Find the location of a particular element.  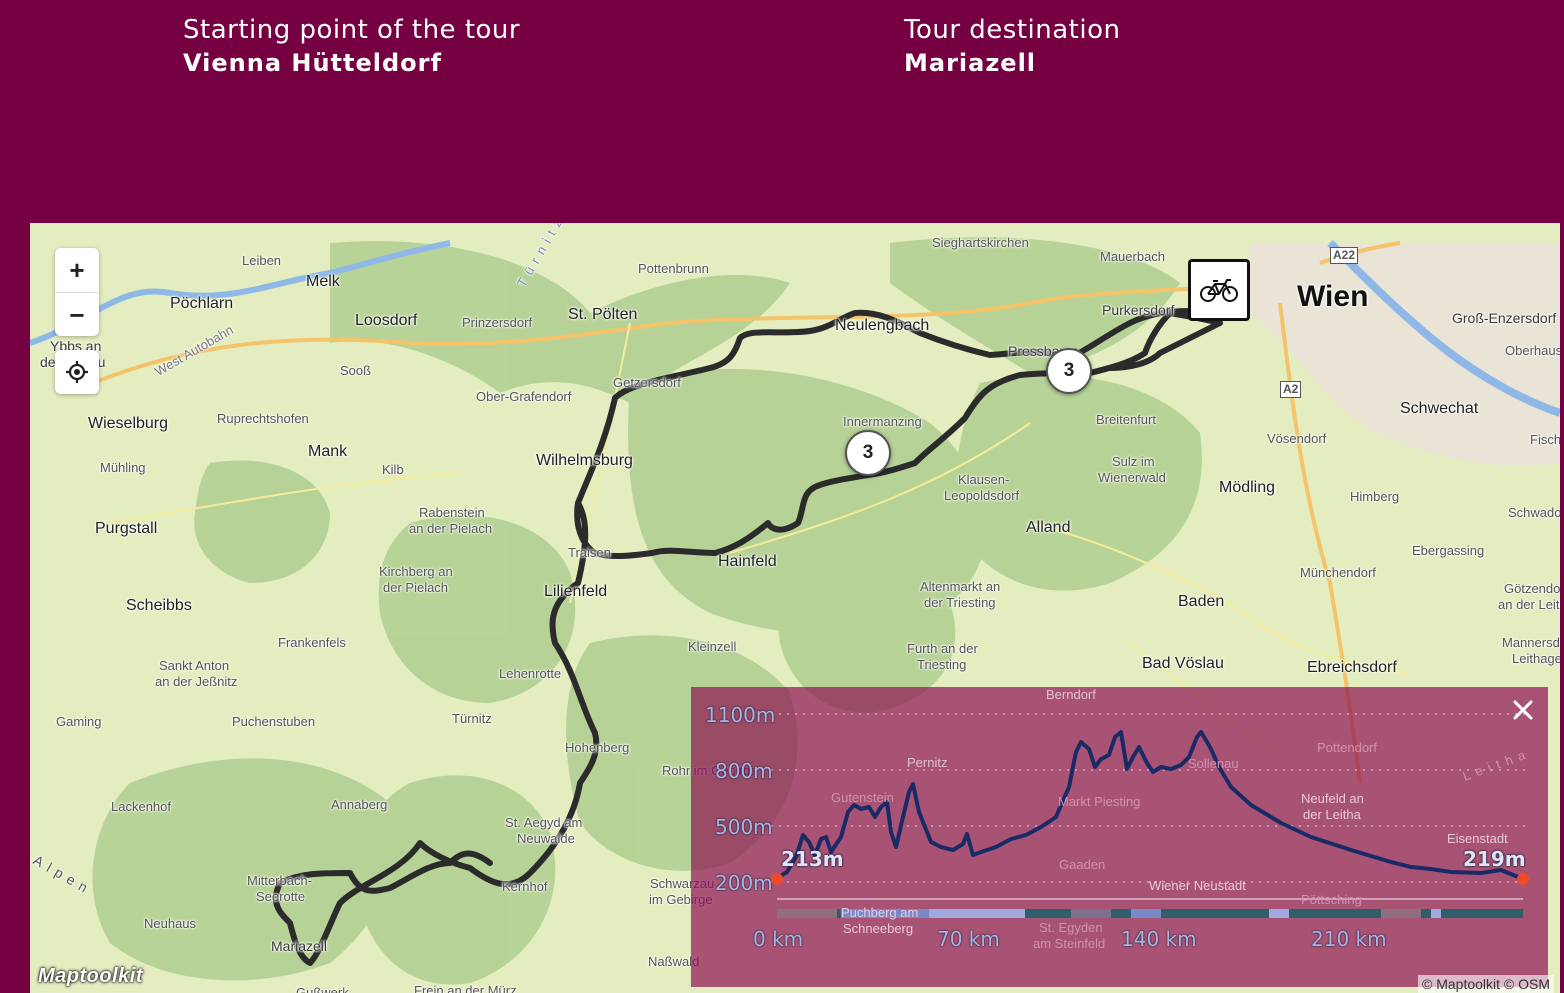

map-label-st-egyden-2: am Steinfeld is located at coordinates (1069, 943).